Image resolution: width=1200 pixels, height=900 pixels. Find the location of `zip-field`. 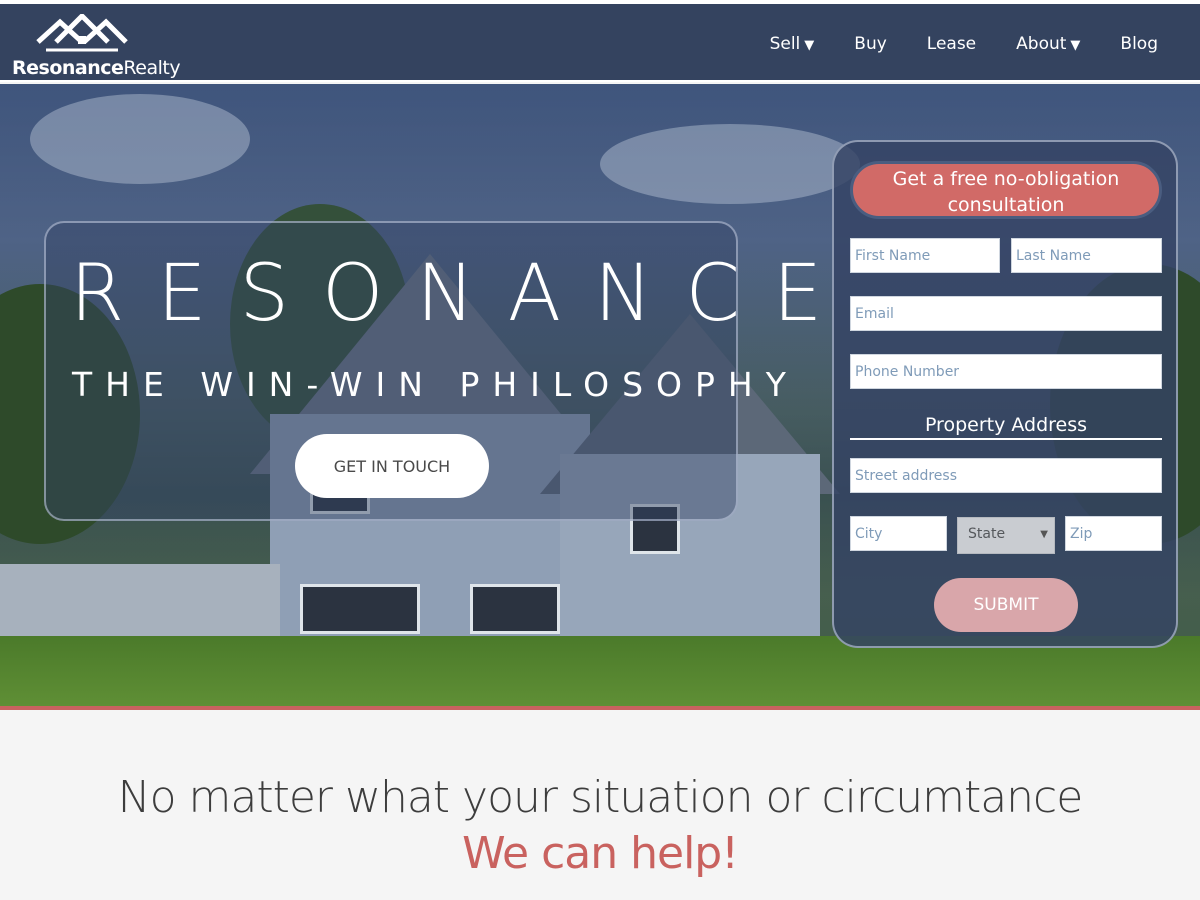

zip-field is located at coordinates (1113, 533).